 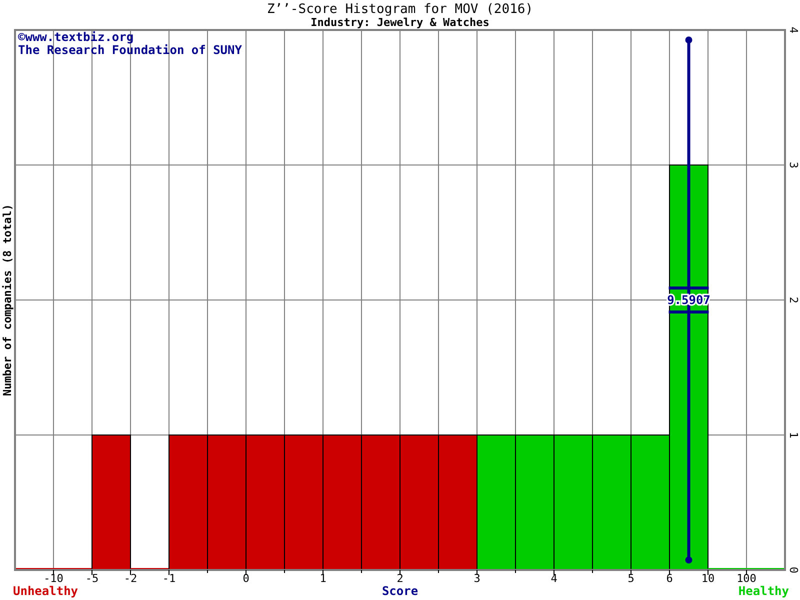 What do you see at coordinates (793, 435) in the screenshot?
I see `y-tick-label: 1` at bounding box center [793, 435].